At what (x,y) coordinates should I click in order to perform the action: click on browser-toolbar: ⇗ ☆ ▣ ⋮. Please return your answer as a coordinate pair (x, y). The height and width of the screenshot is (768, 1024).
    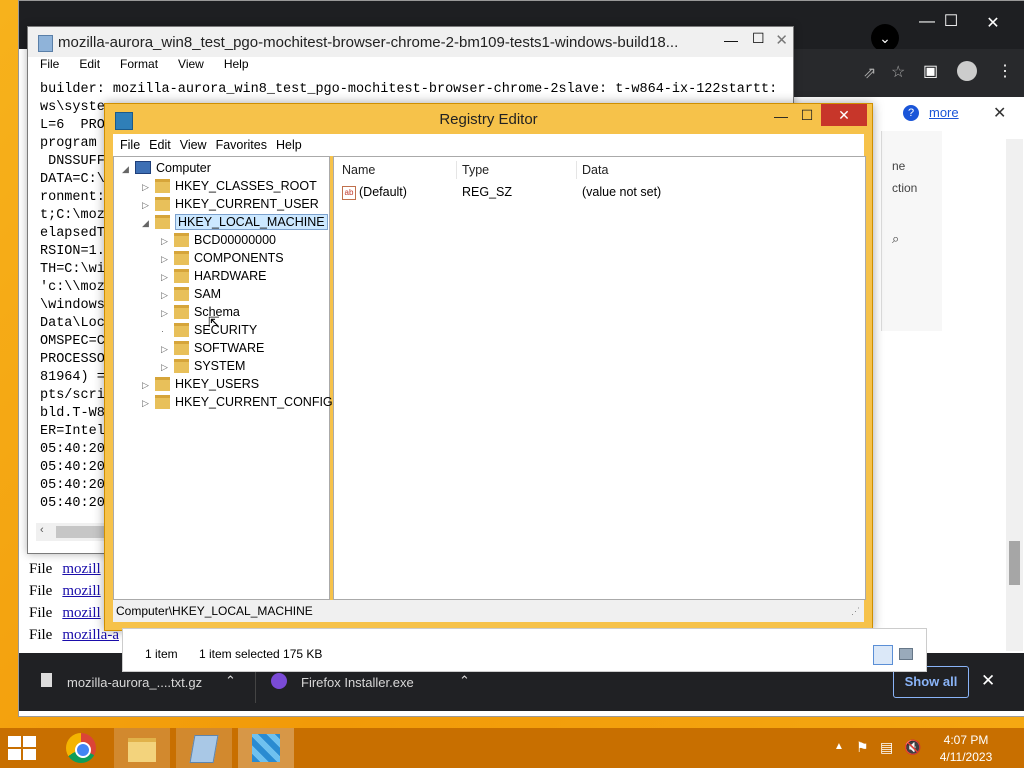
    Looking at the image, I should click on (901, 73).